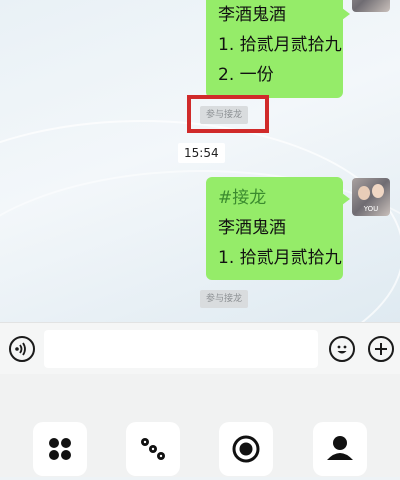 This screenshot has height=480, width=400. I want to click on join-solitaire-button: 参与接龙, so click(224, 299).